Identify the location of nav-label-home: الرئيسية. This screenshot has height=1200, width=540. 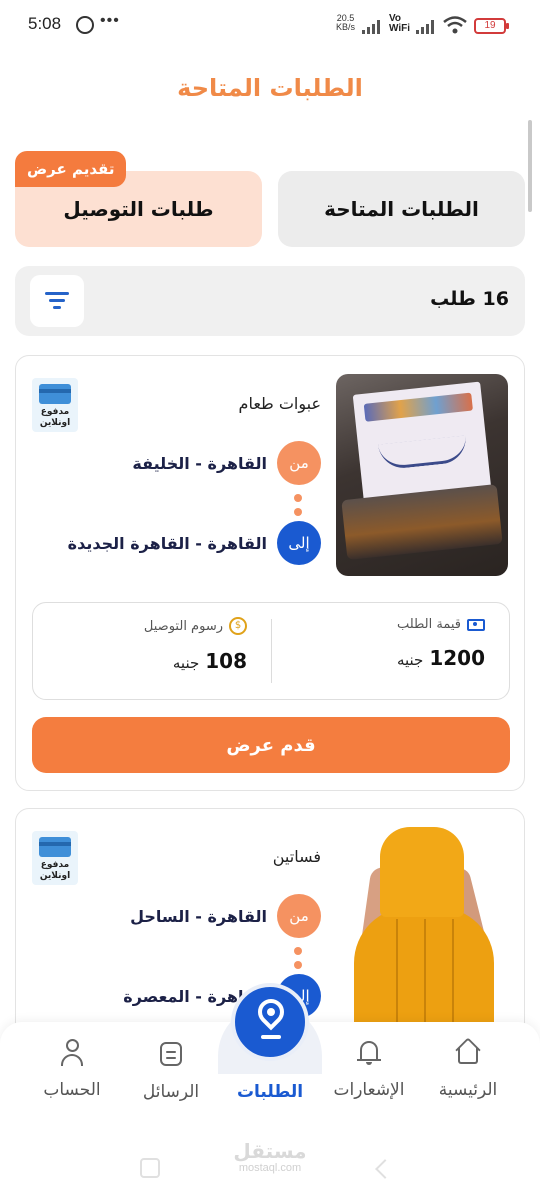
(468, 1090).